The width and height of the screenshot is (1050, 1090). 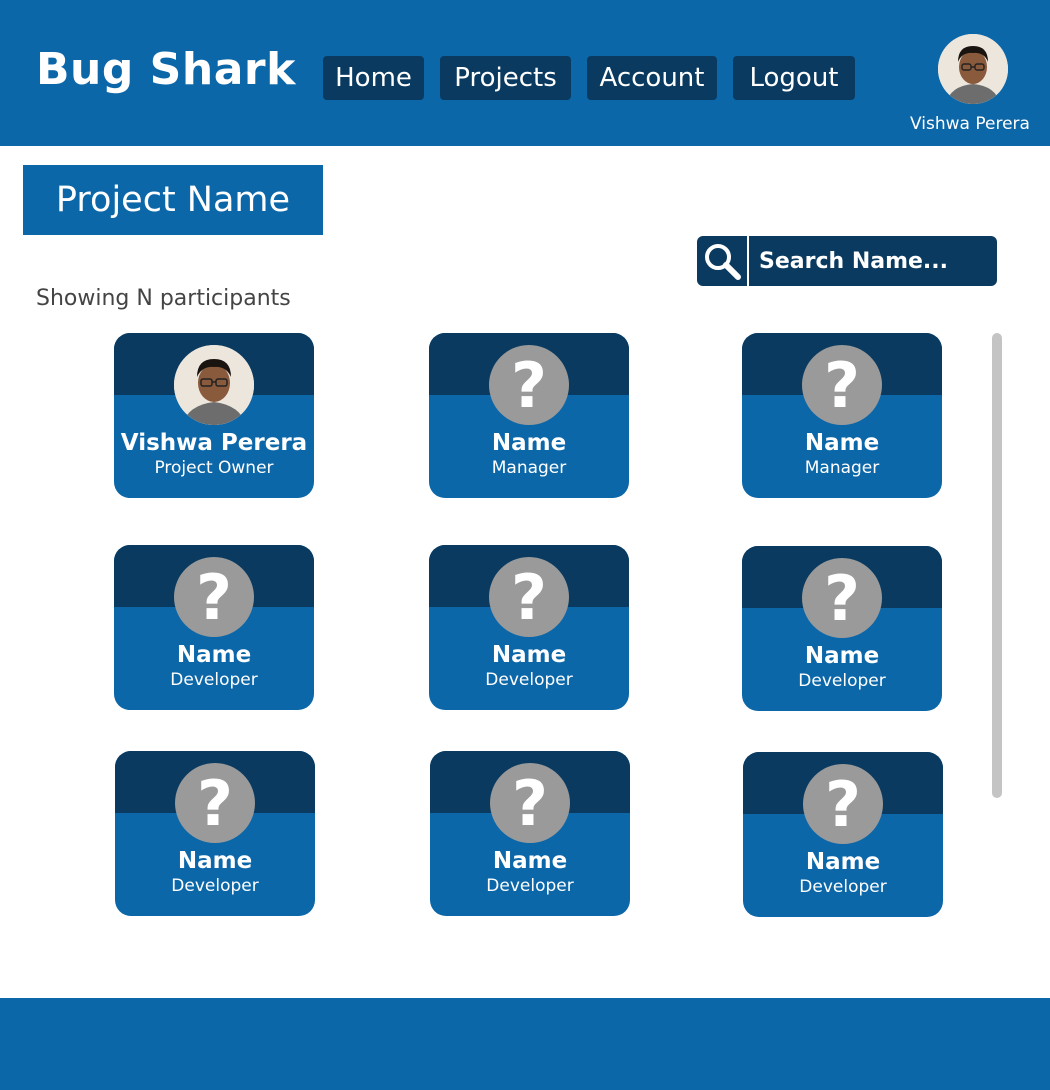 I want to click on nav-logout-button: Logout, so click(x=794, y=78).